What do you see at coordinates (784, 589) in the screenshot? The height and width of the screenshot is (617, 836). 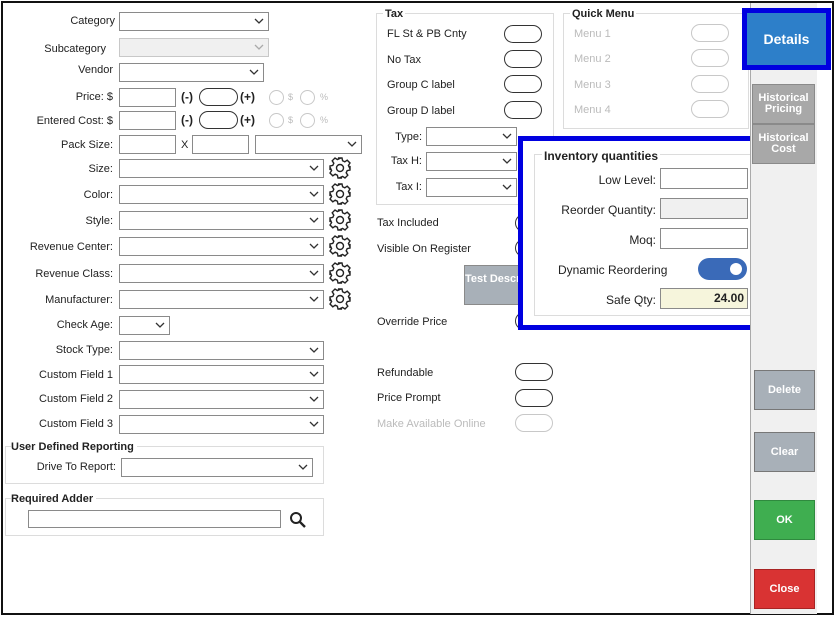 I see `close-button: Close` at bounding box center [784, 589].